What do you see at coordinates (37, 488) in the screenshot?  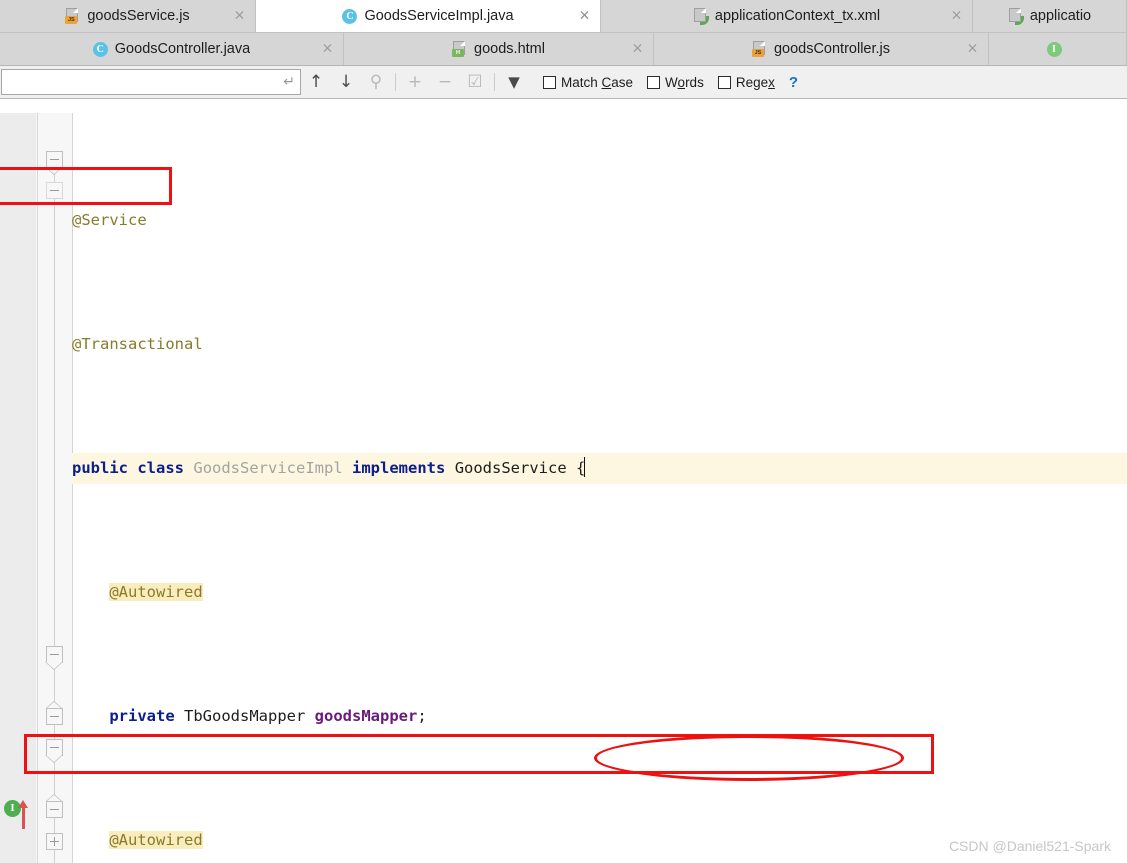 I see `gutter-divider` at bounding box center [37, 488].